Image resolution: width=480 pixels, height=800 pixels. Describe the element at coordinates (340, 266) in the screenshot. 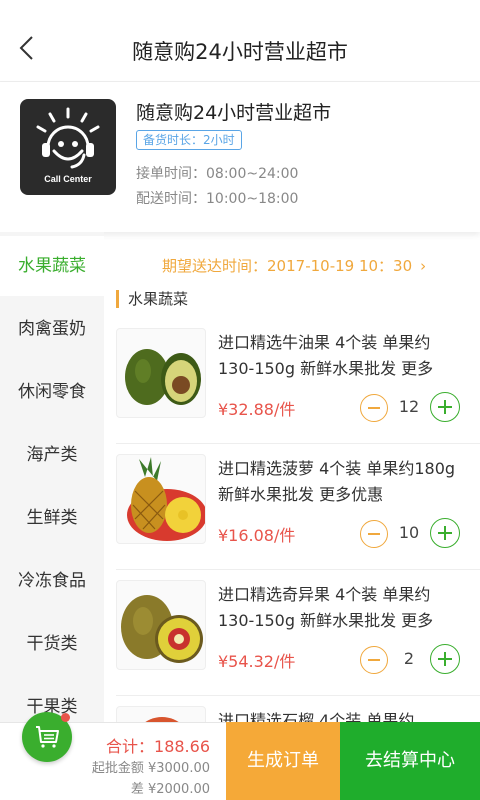

I see `delivery-value: 2017-10-19 10：30` at that location.